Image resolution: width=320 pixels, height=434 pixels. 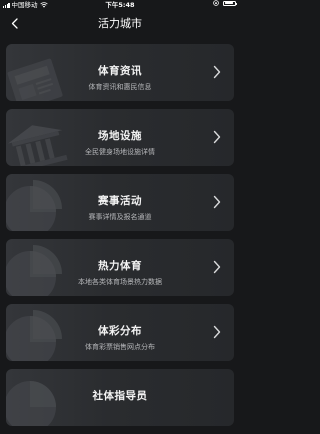 I want to click on navigation-bar: 活力城市, so click(x=120, y=24).